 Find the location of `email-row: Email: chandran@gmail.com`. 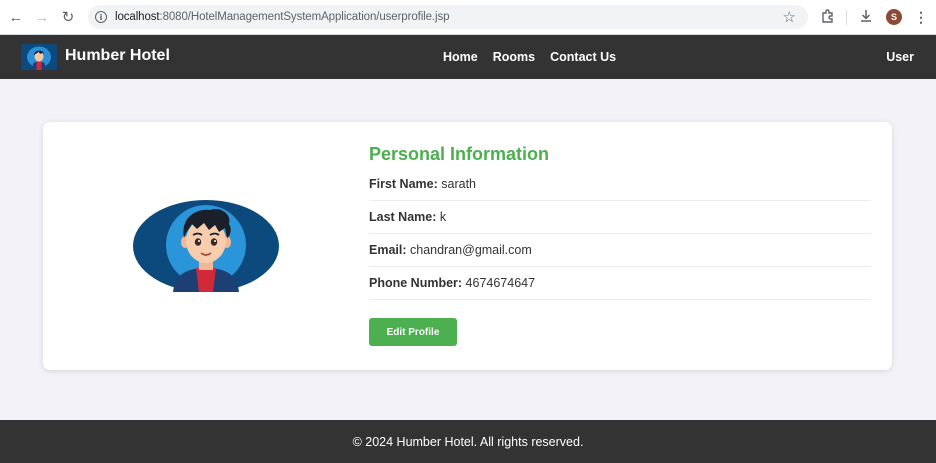

email-row: Email: chandran@gmail.com is located at coordinates (620, 250).